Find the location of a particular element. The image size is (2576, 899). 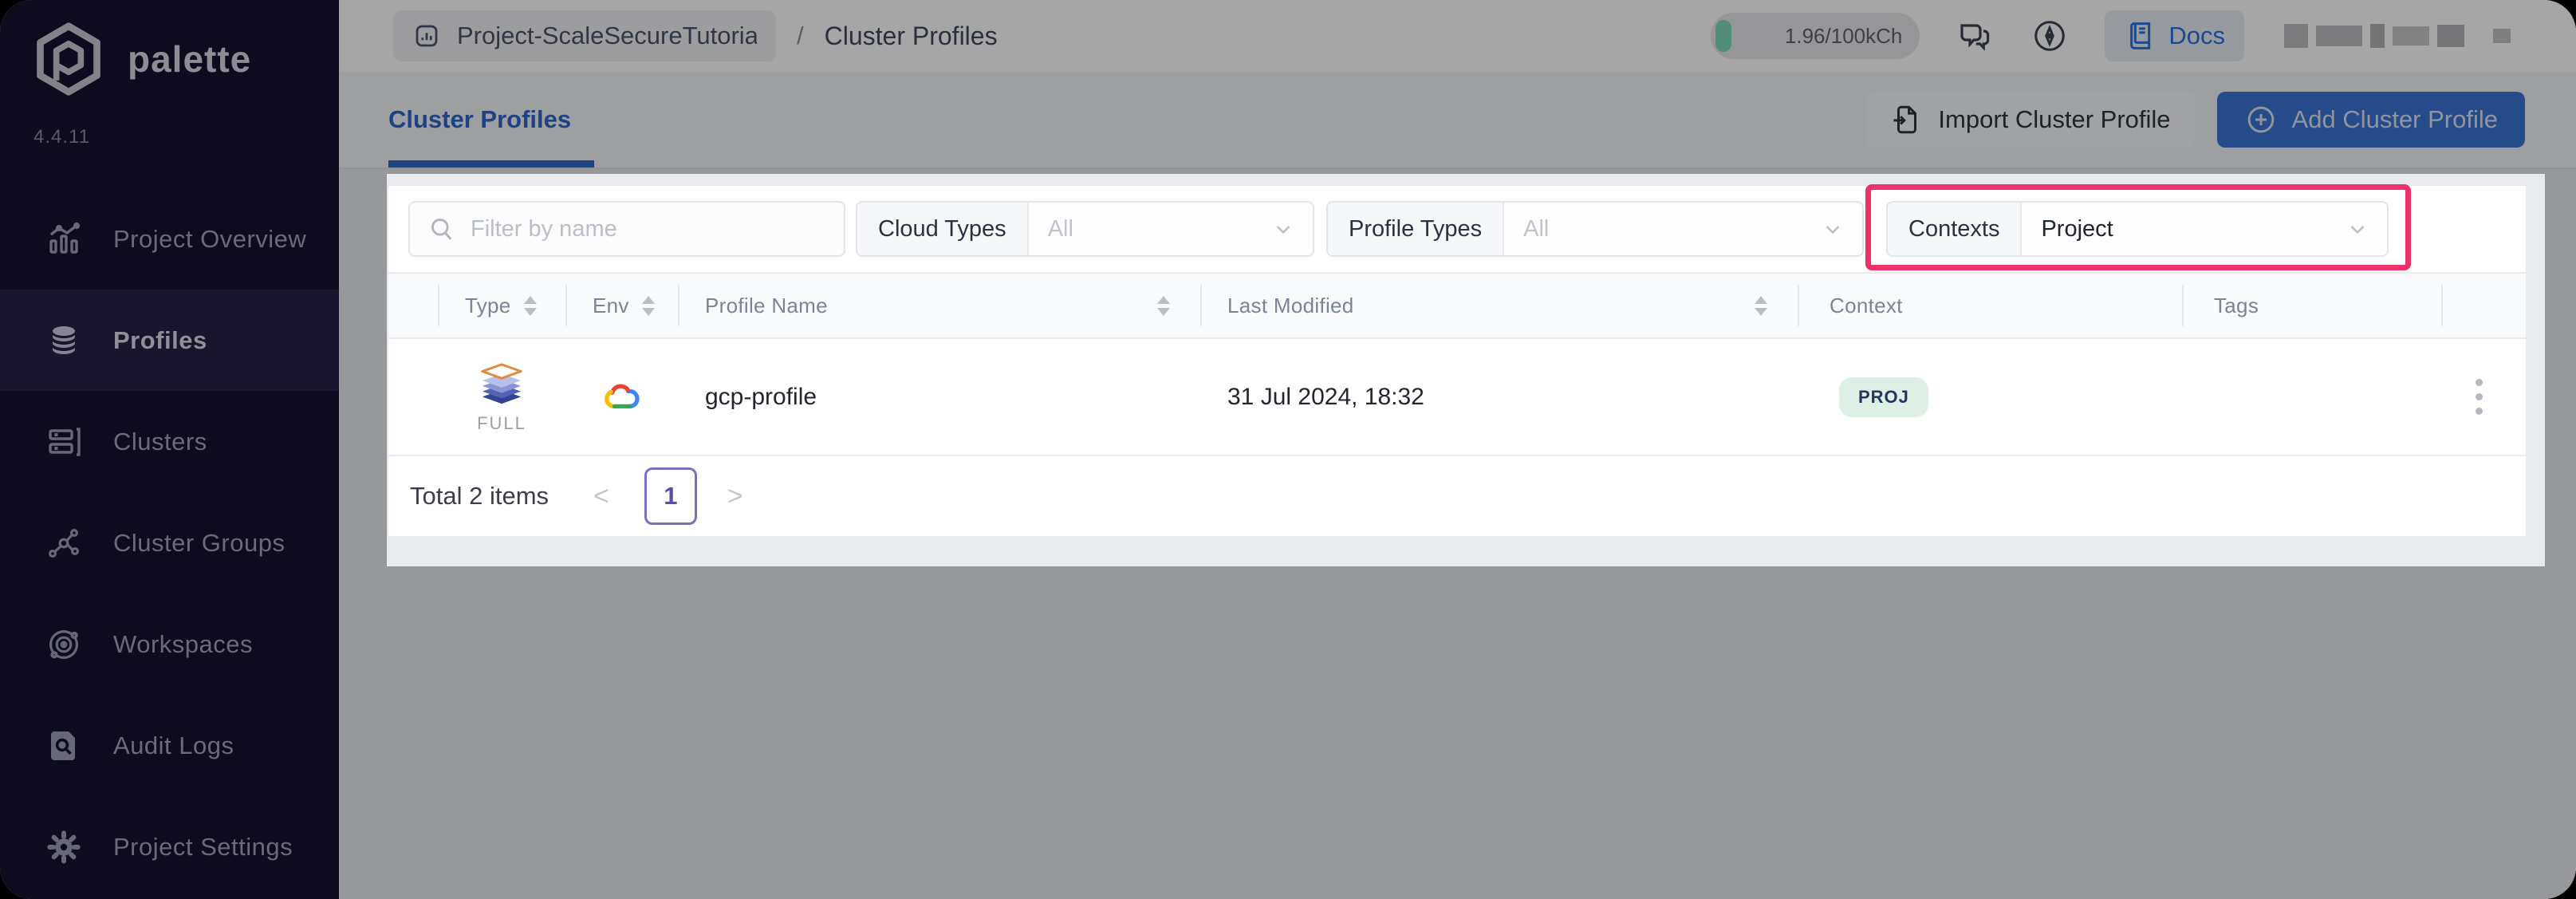

row-kebab-menu is located at coordinates (2479, 397).